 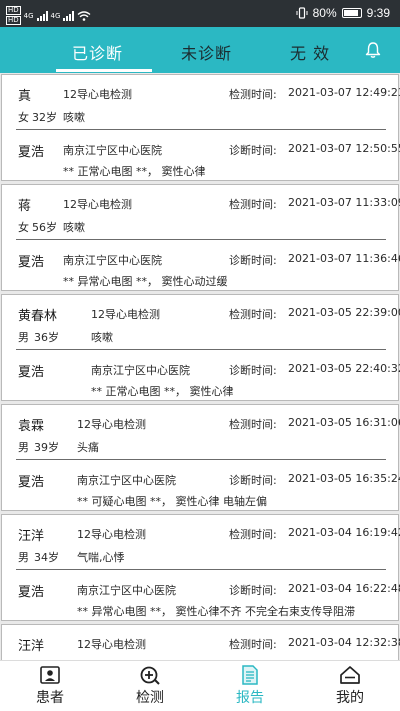 I want to click on test-time: 2021-03-07 12:49:23, so click(x=344, y=92).